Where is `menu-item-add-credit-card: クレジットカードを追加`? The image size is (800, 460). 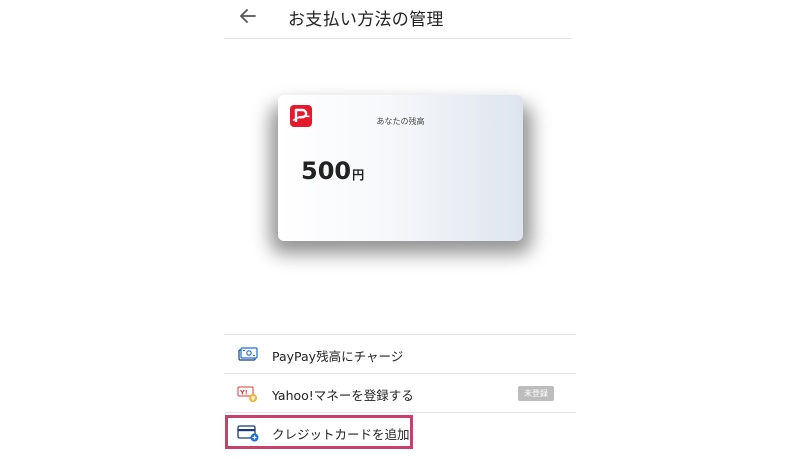 menu-item-add-credit-card: クレジットカードを追加 is located at coordinates (400, 431).